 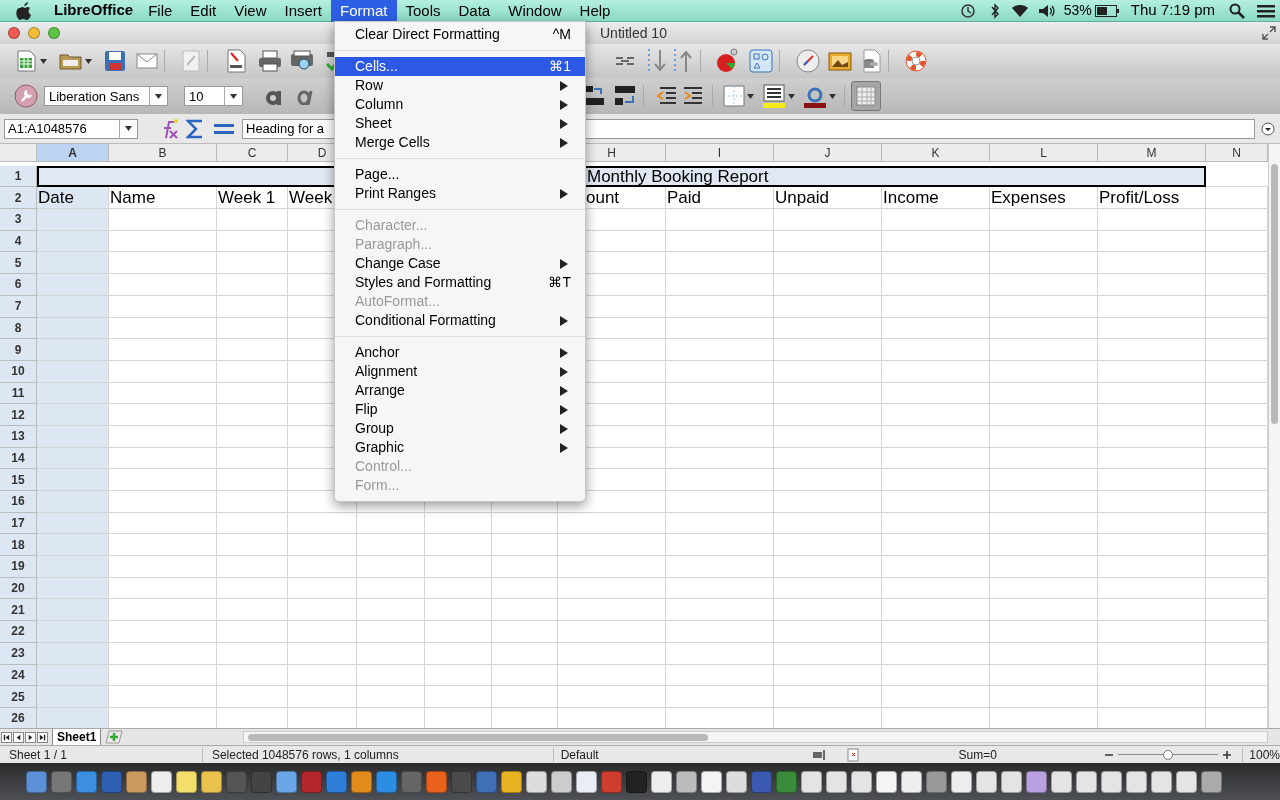 I want to click on row-header: 9, so click(x=18, y=350).